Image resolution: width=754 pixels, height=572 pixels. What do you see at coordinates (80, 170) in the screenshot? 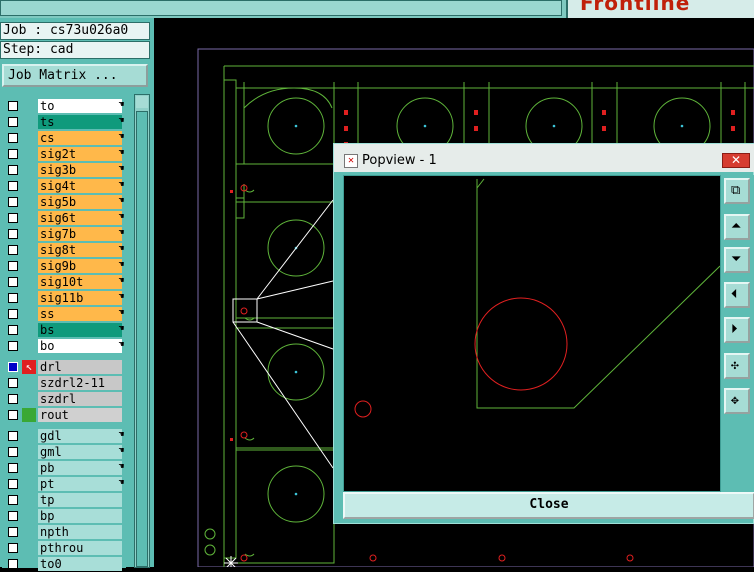
I see `layer-name: sig3b` at bounding box center [80, 170].